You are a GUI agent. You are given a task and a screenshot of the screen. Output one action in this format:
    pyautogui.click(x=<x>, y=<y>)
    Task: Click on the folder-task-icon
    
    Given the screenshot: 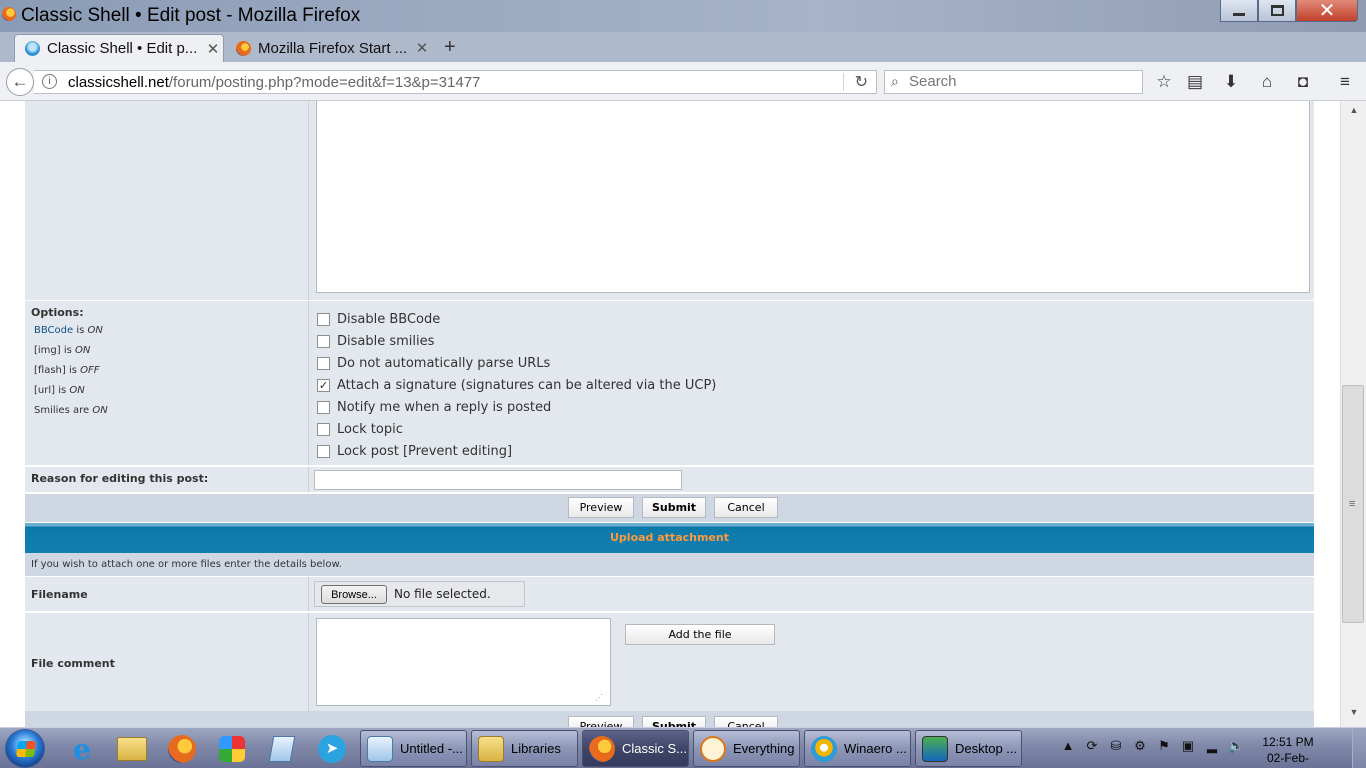 What is the action you would take?
    pyautogui.click(x=491, y=748)
    